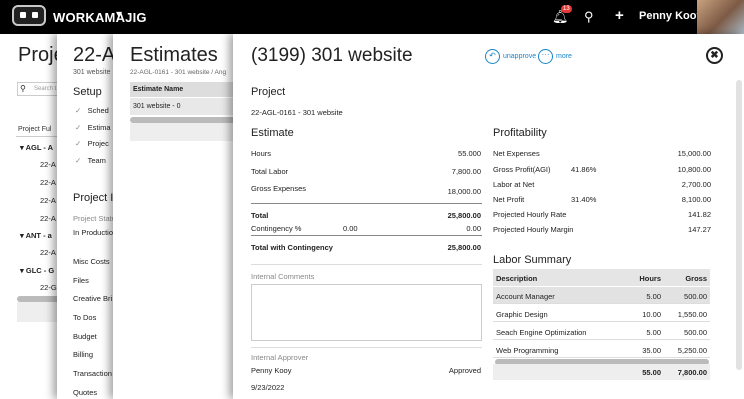  What do you see at coordinates (671, 16) in the screenshot?
I see `user-name: Penny Kooy` at bounding box center [671, 16].